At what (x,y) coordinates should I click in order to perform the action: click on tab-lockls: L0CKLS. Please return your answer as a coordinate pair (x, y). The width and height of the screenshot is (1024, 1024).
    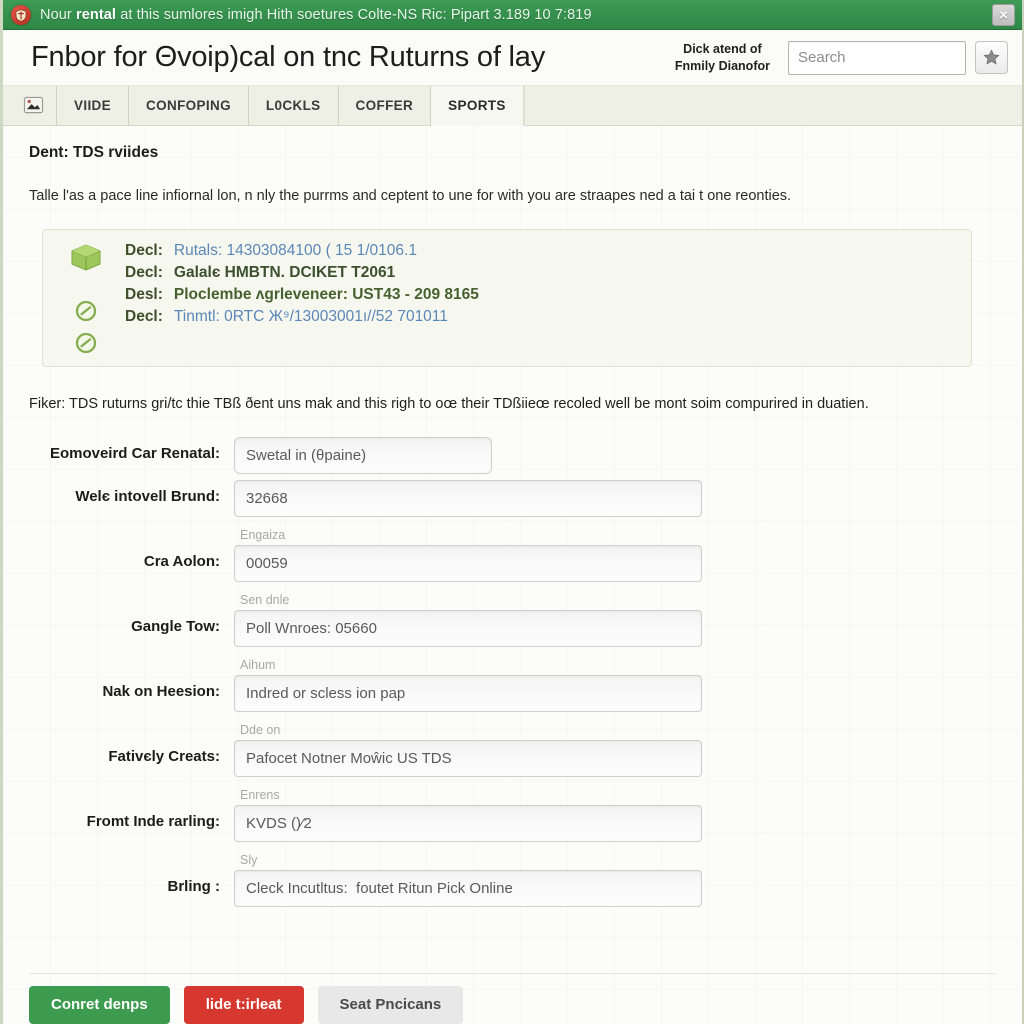
    Looking at the image, I should click on (294, 105).